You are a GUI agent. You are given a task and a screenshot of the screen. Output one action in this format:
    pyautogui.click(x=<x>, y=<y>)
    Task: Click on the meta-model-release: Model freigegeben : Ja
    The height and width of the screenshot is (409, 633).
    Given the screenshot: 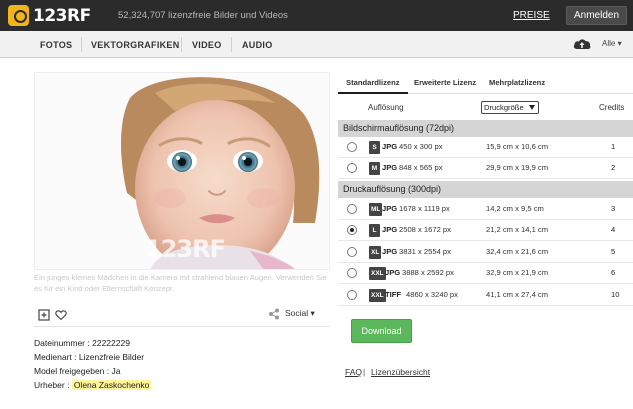 What is the action you would take?
    pyautogui.click(x=77, y=371)
    